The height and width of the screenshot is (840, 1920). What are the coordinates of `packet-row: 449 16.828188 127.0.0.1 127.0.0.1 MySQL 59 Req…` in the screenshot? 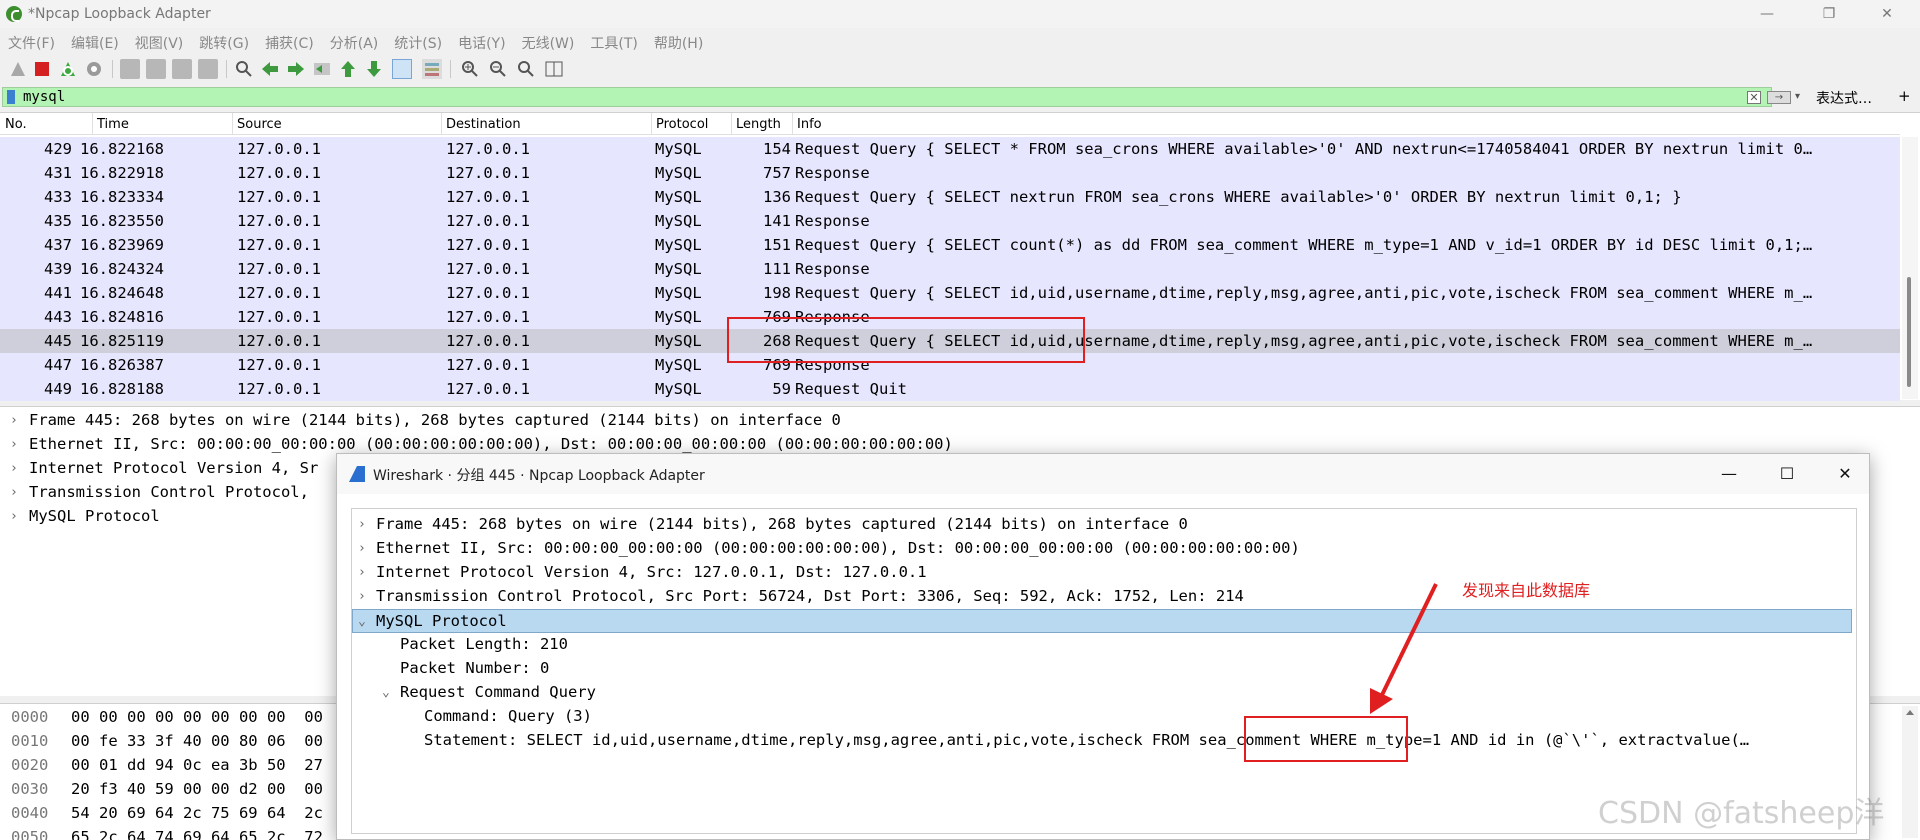 It's located at (950, 389).